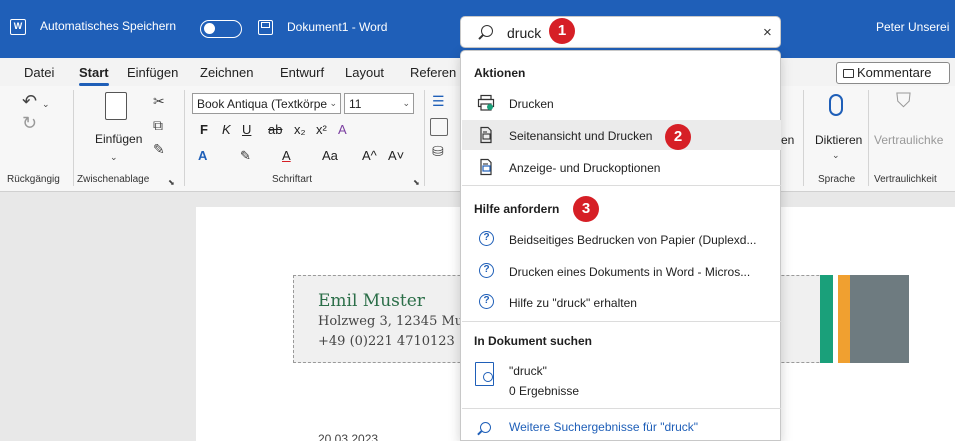 The image size is (955, 441). Describe the element at coordinates (369, 155) in the screenshot. I see `grow-font-icon: A^` at that location.